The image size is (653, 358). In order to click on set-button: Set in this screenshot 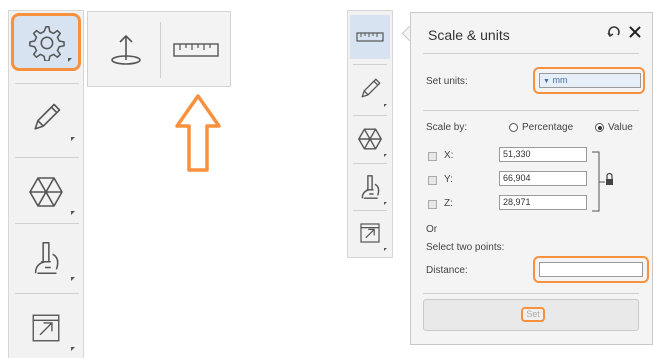, I will do `click(531, 315)`.